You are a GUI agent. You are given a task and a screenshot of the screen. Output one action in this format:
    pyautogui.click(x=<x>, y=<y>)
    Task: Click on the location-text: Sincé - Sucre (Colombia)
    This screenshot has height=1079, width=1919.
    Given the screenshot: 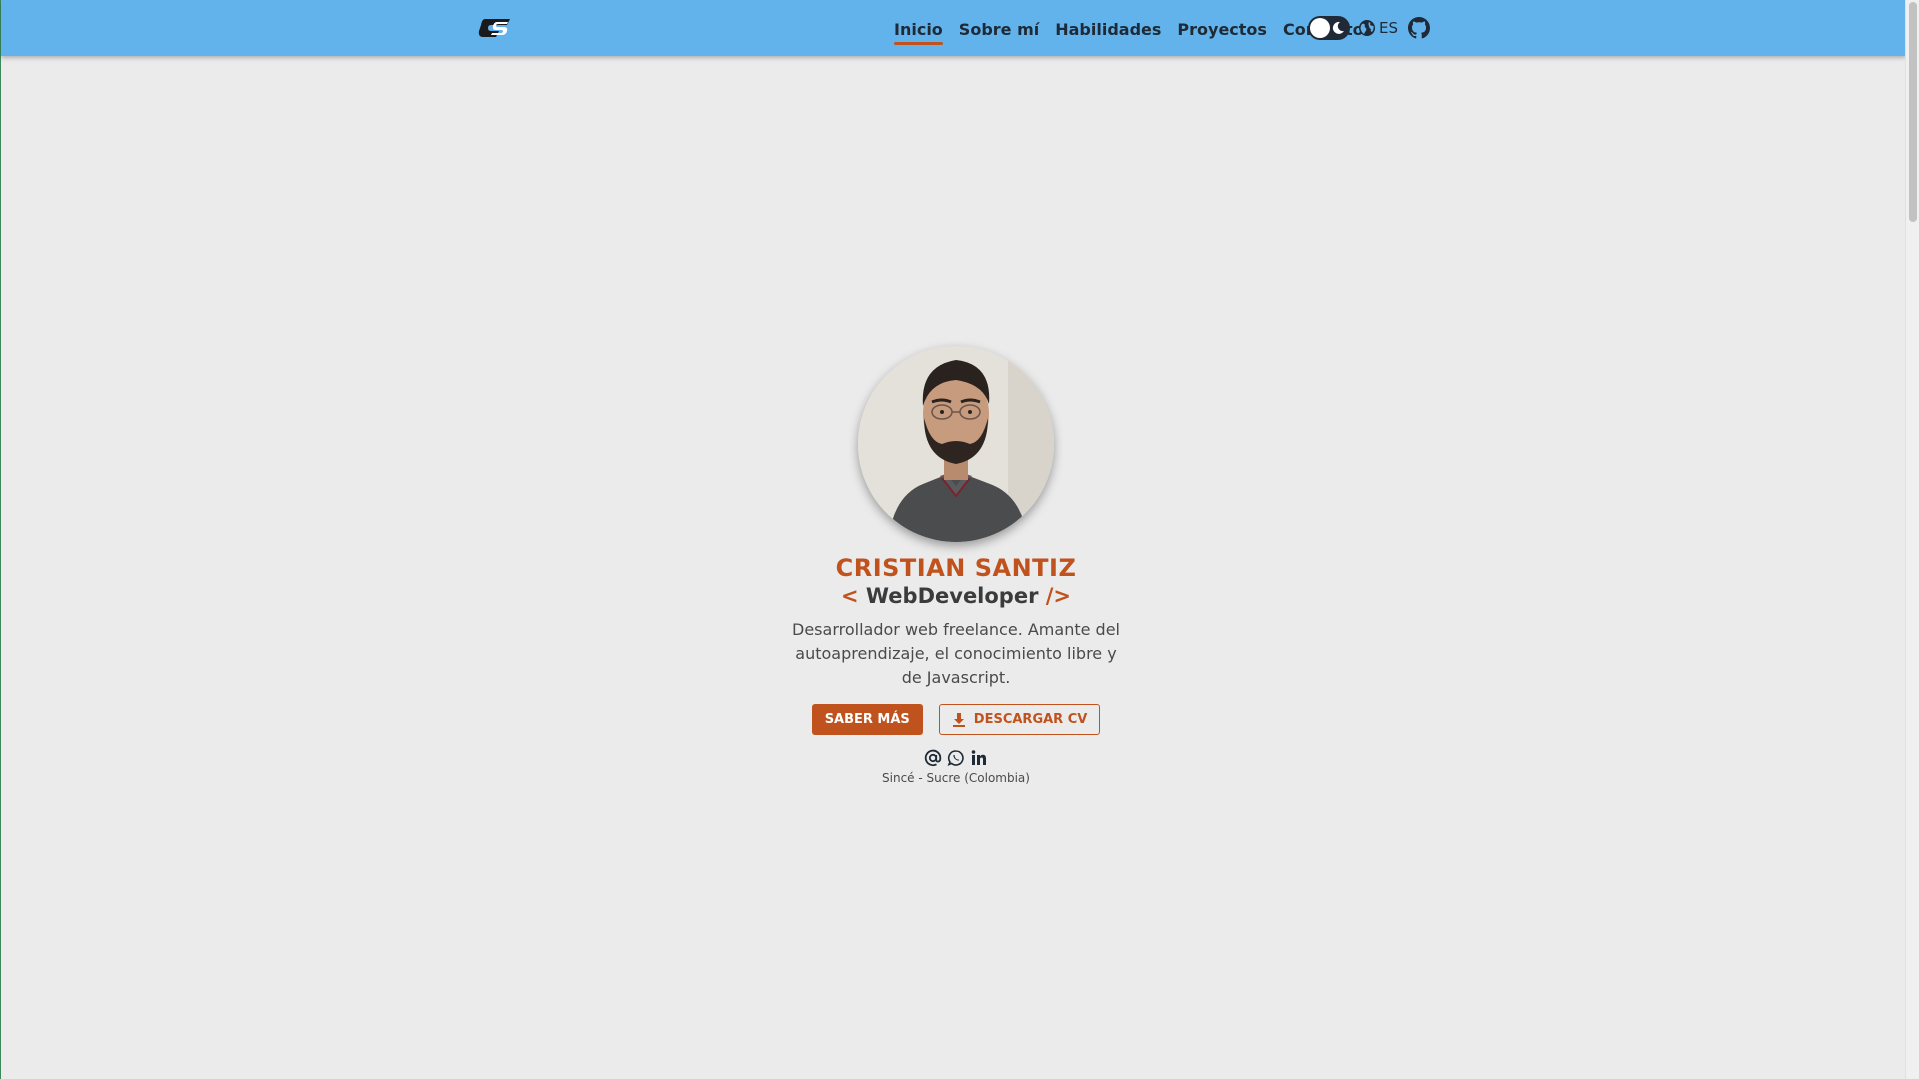 What is the action you would take?
    pyautogui.click(x=956, y=778)
    